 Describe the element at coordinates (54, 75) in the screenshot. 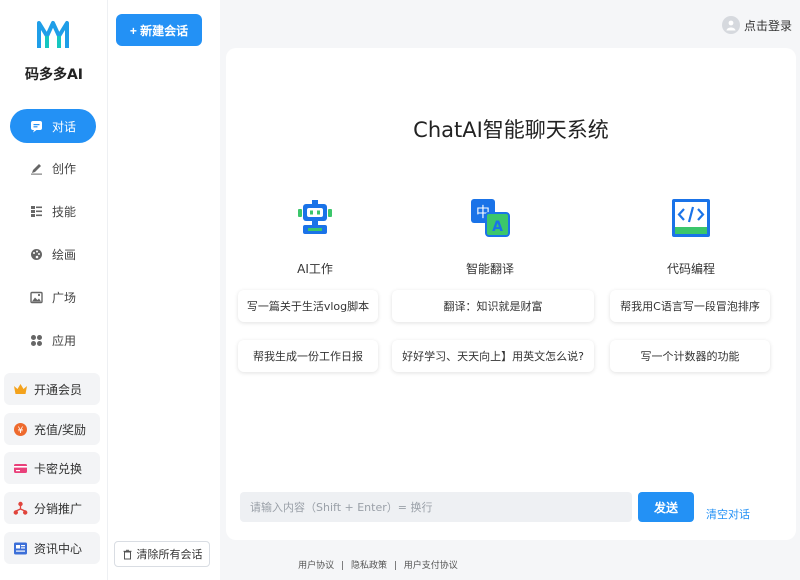

I see `brand-name: 码多多AI` at that location.